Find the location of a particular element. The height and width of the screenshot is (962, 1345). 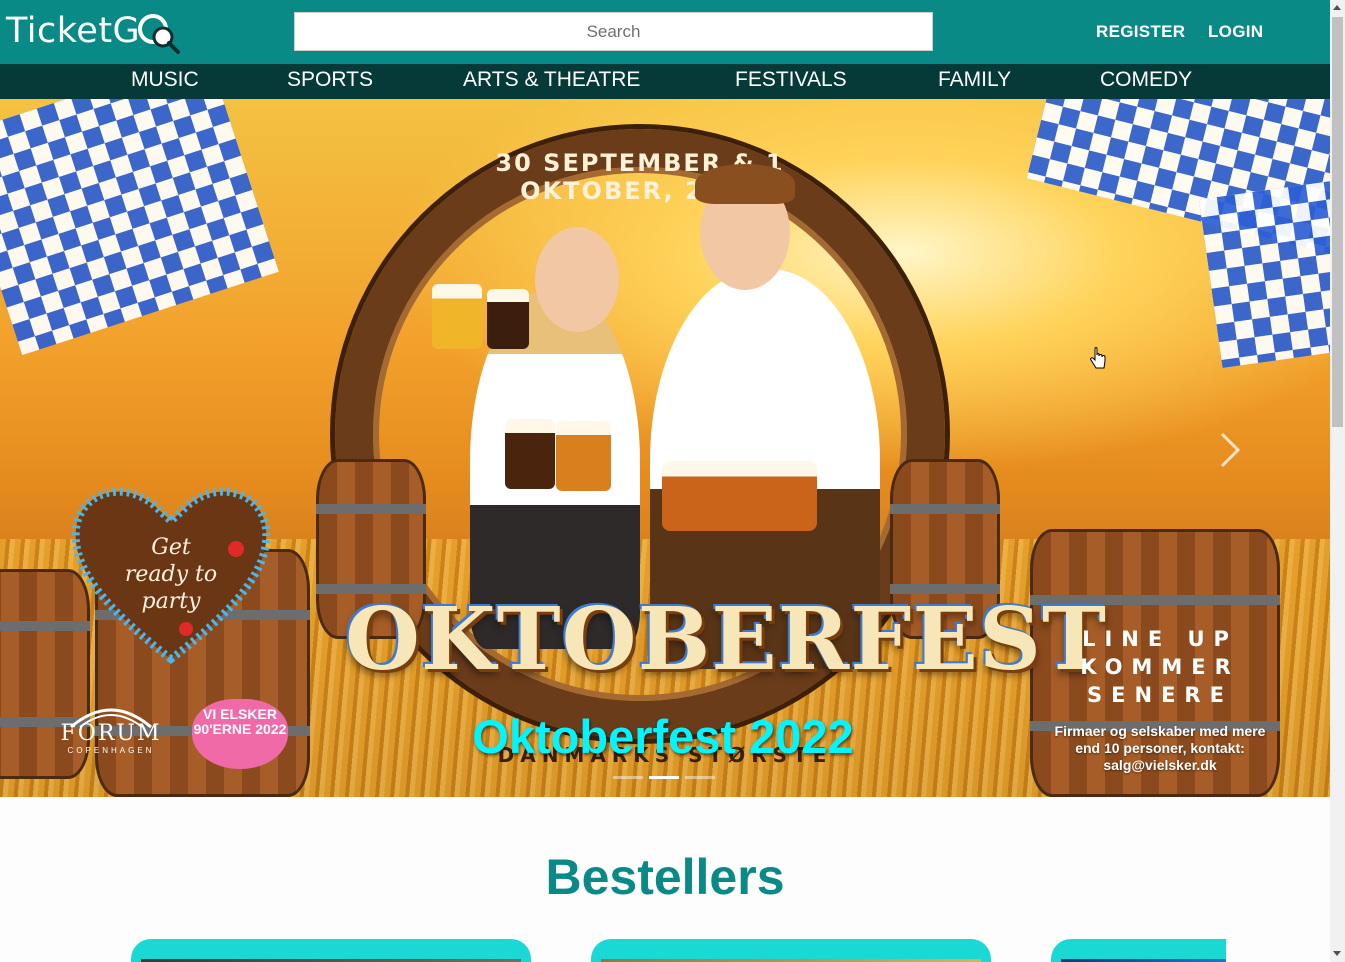

man-hair is located at coordinates (745, 184).